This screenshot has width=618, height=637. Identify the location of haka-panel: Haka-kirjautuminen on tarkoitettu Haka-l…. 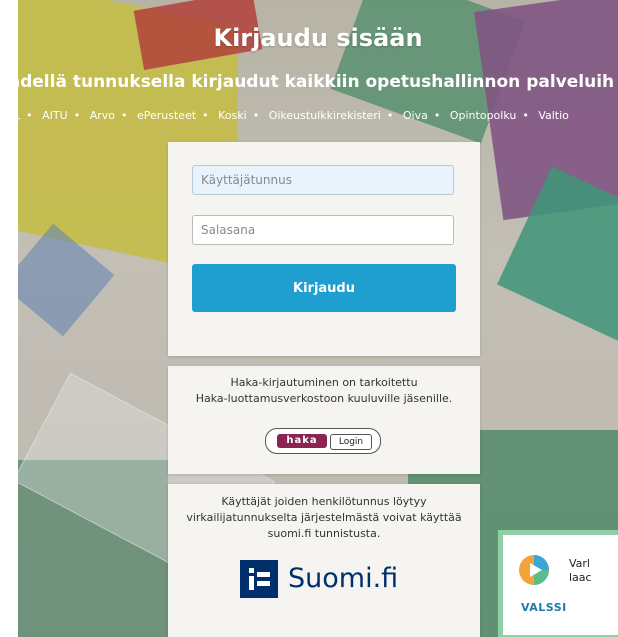
(324, 420).